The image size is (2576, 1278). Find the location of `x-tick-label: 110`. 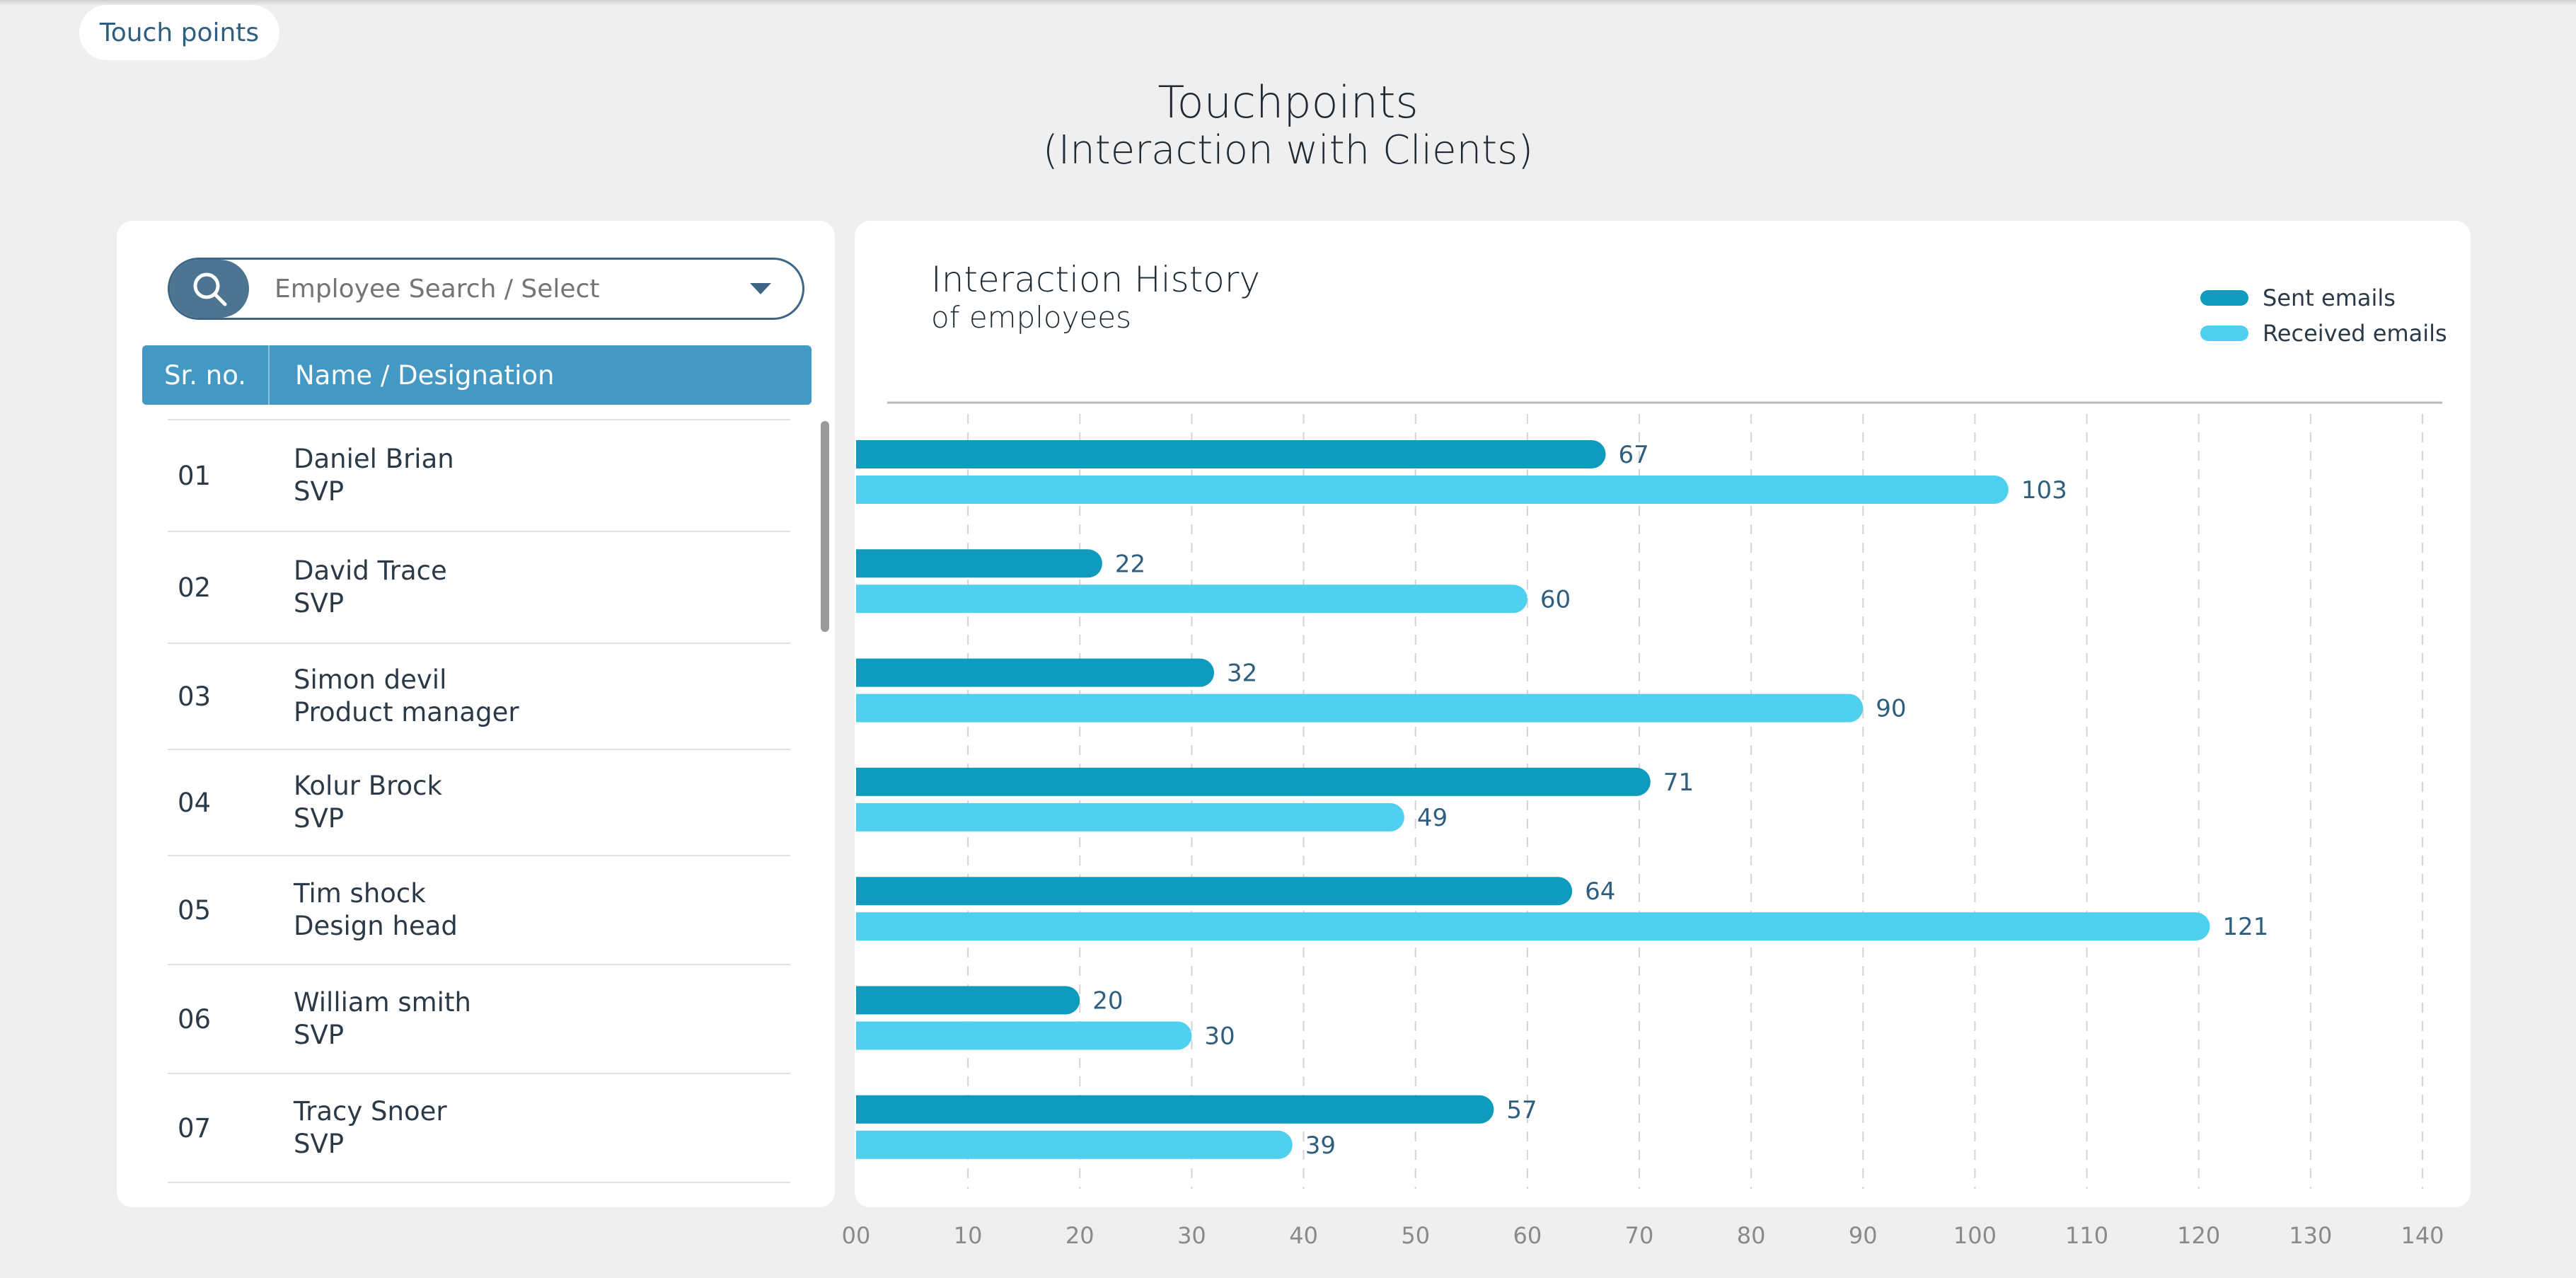

x-tick-label: 110 is located at coordinates (2086, 1235).